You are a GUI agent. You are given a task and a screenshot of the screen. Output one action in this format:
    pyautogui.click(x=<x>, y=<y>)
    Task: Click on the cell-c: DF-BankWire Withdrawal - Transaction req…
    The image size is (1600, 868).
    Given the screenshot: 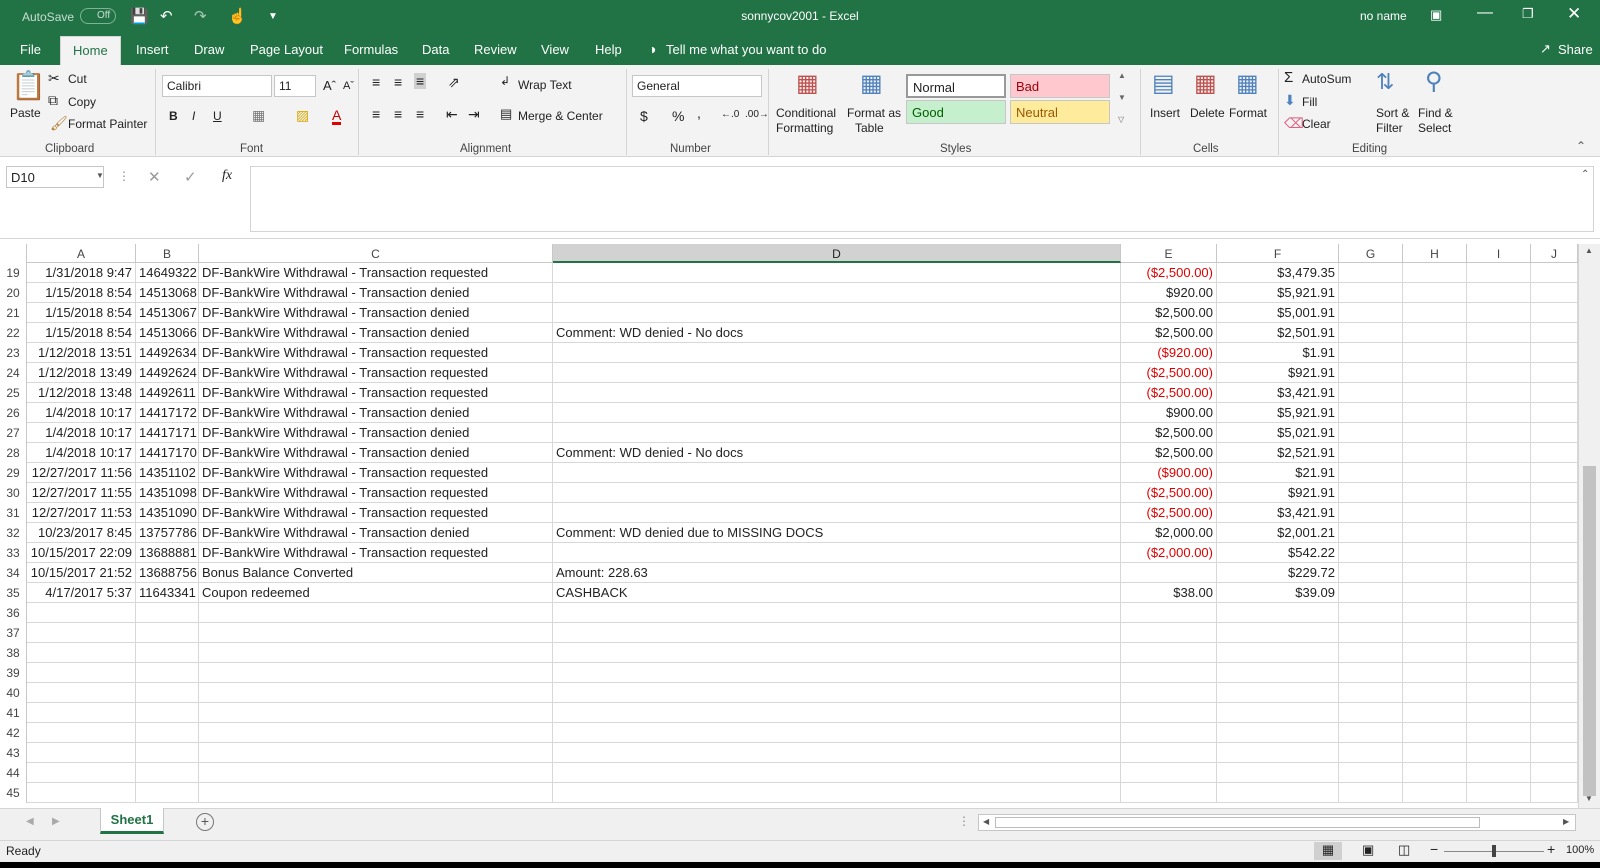 What is the action you would take?
    pyautogui.click(x=376, y=473)
    